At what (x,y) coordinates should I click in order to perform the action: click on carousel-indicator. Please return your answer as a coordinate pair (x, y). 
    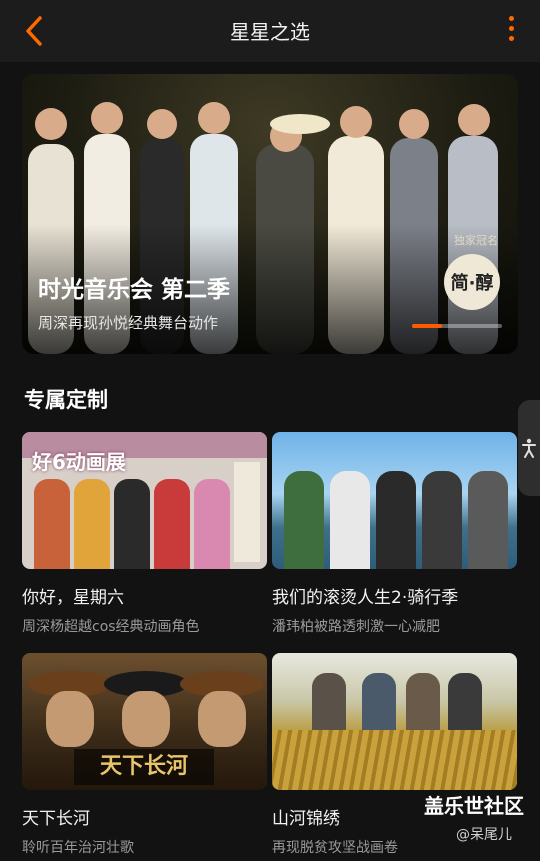
    Looking at the image, I should click on (457, 326).